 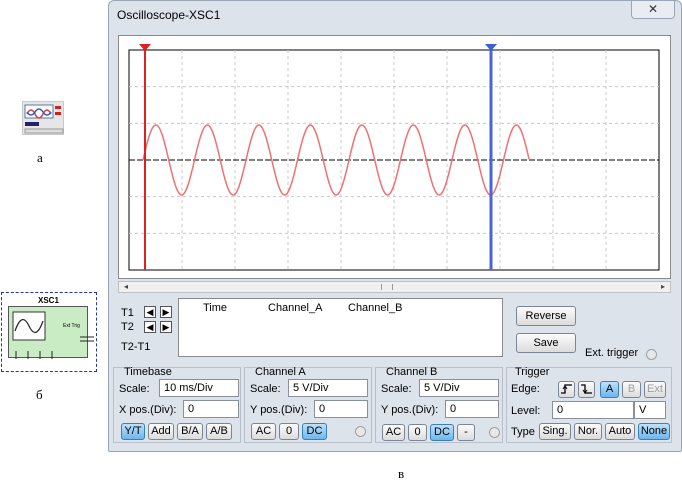 I want to click on channel-a-dc-button: DC, so click(x=314, y=431).